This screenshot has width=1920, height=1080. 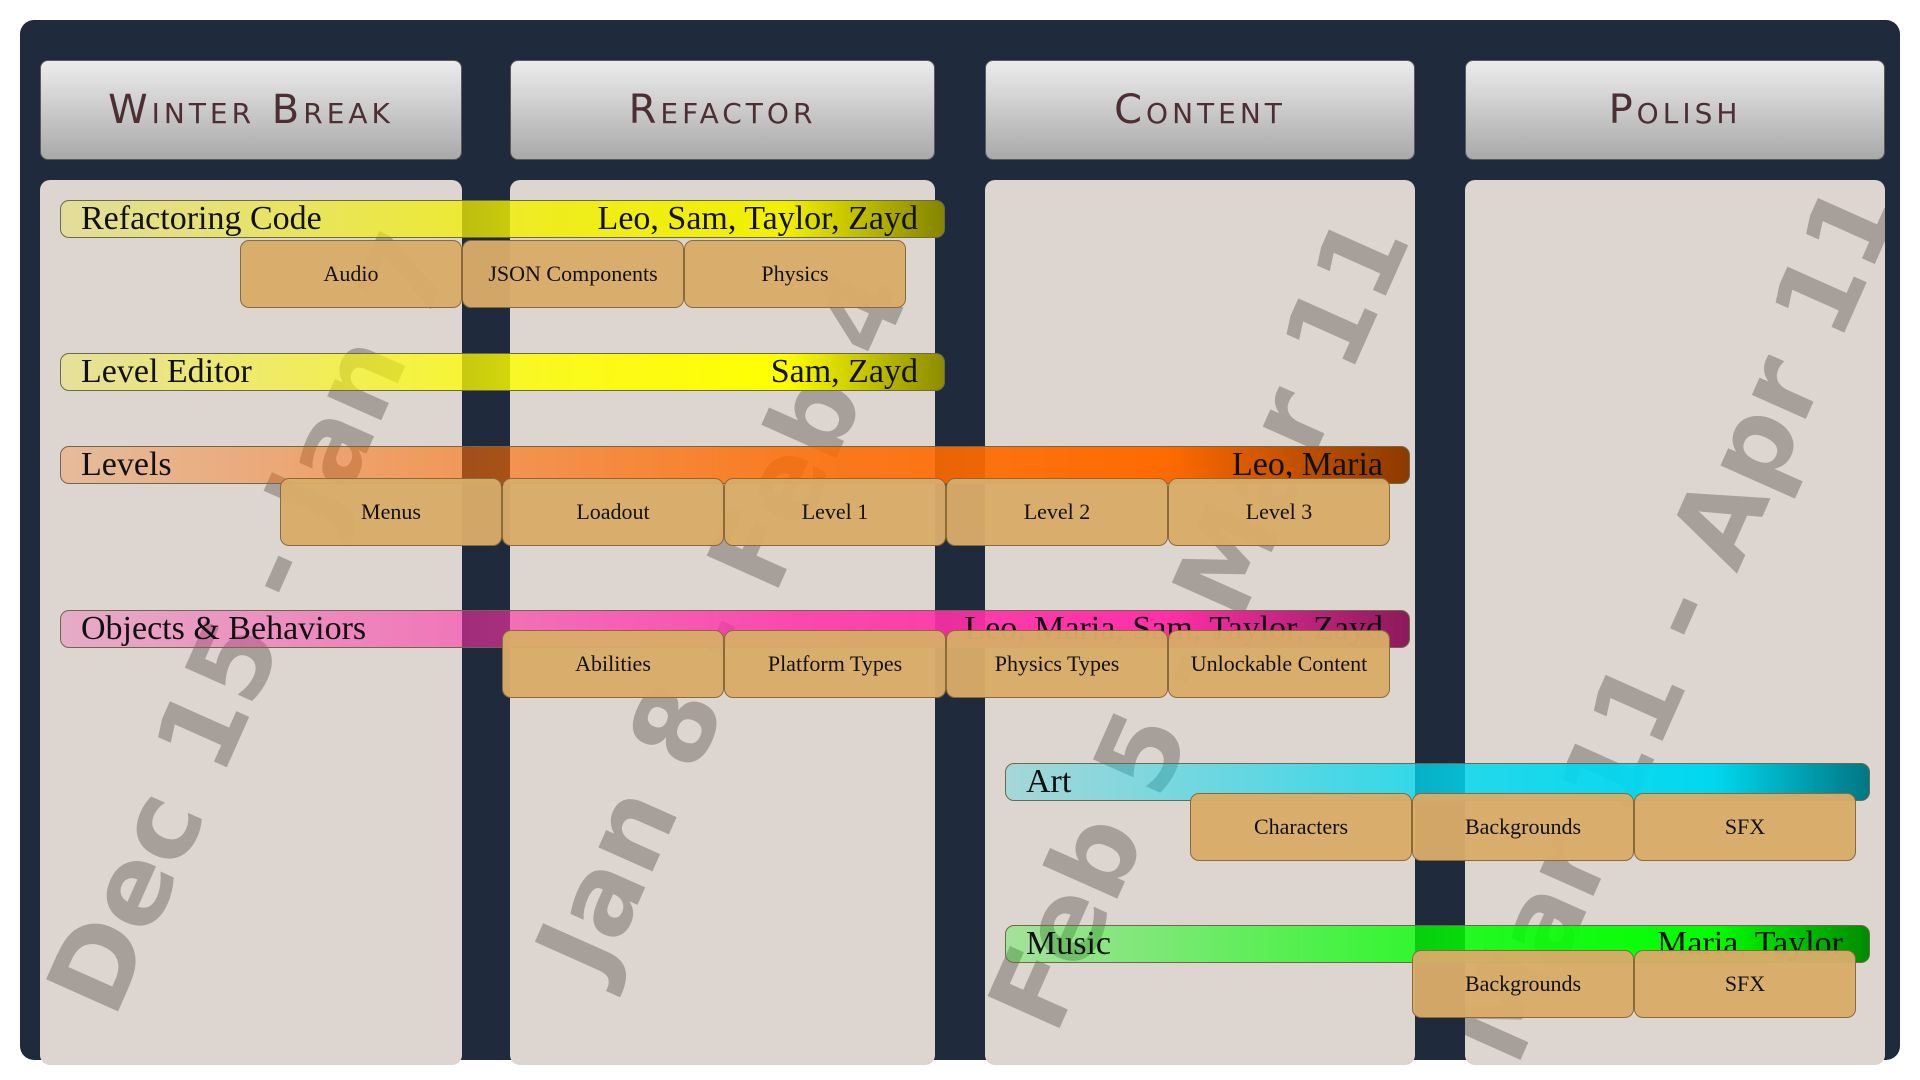 What do you see at coordinates (1049, 781) in the screenshot?
I see `track-title: Art` at bounding box center [1049, 781].